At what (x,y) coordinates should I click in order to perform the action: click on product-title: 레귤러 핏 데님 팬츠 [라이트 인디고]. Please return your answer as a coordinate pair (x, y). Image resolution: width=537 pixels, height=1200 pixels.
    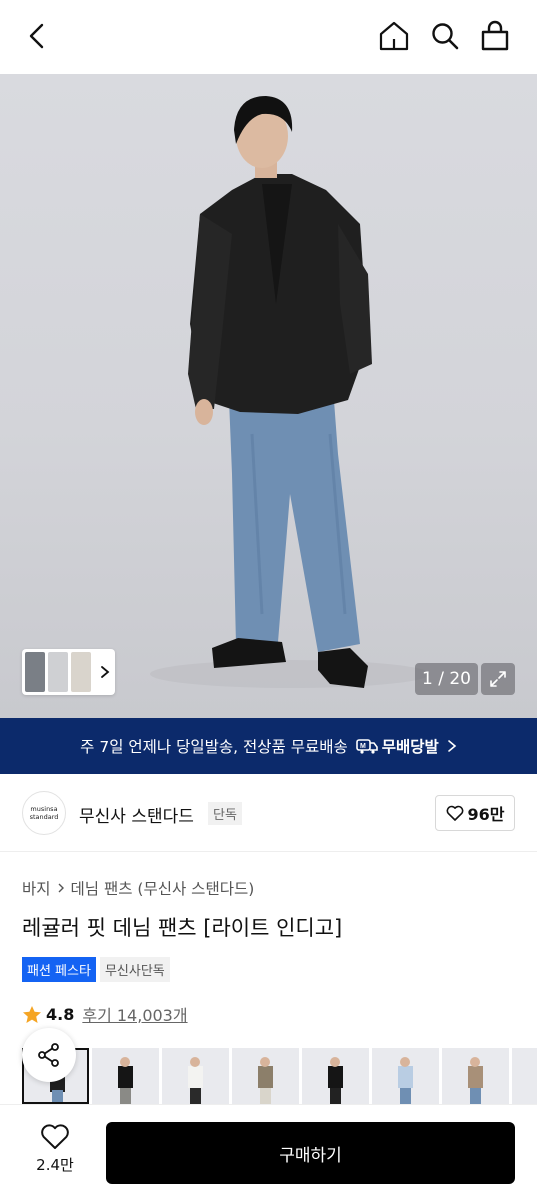
    Looking at the image, I should click on (182, 928).